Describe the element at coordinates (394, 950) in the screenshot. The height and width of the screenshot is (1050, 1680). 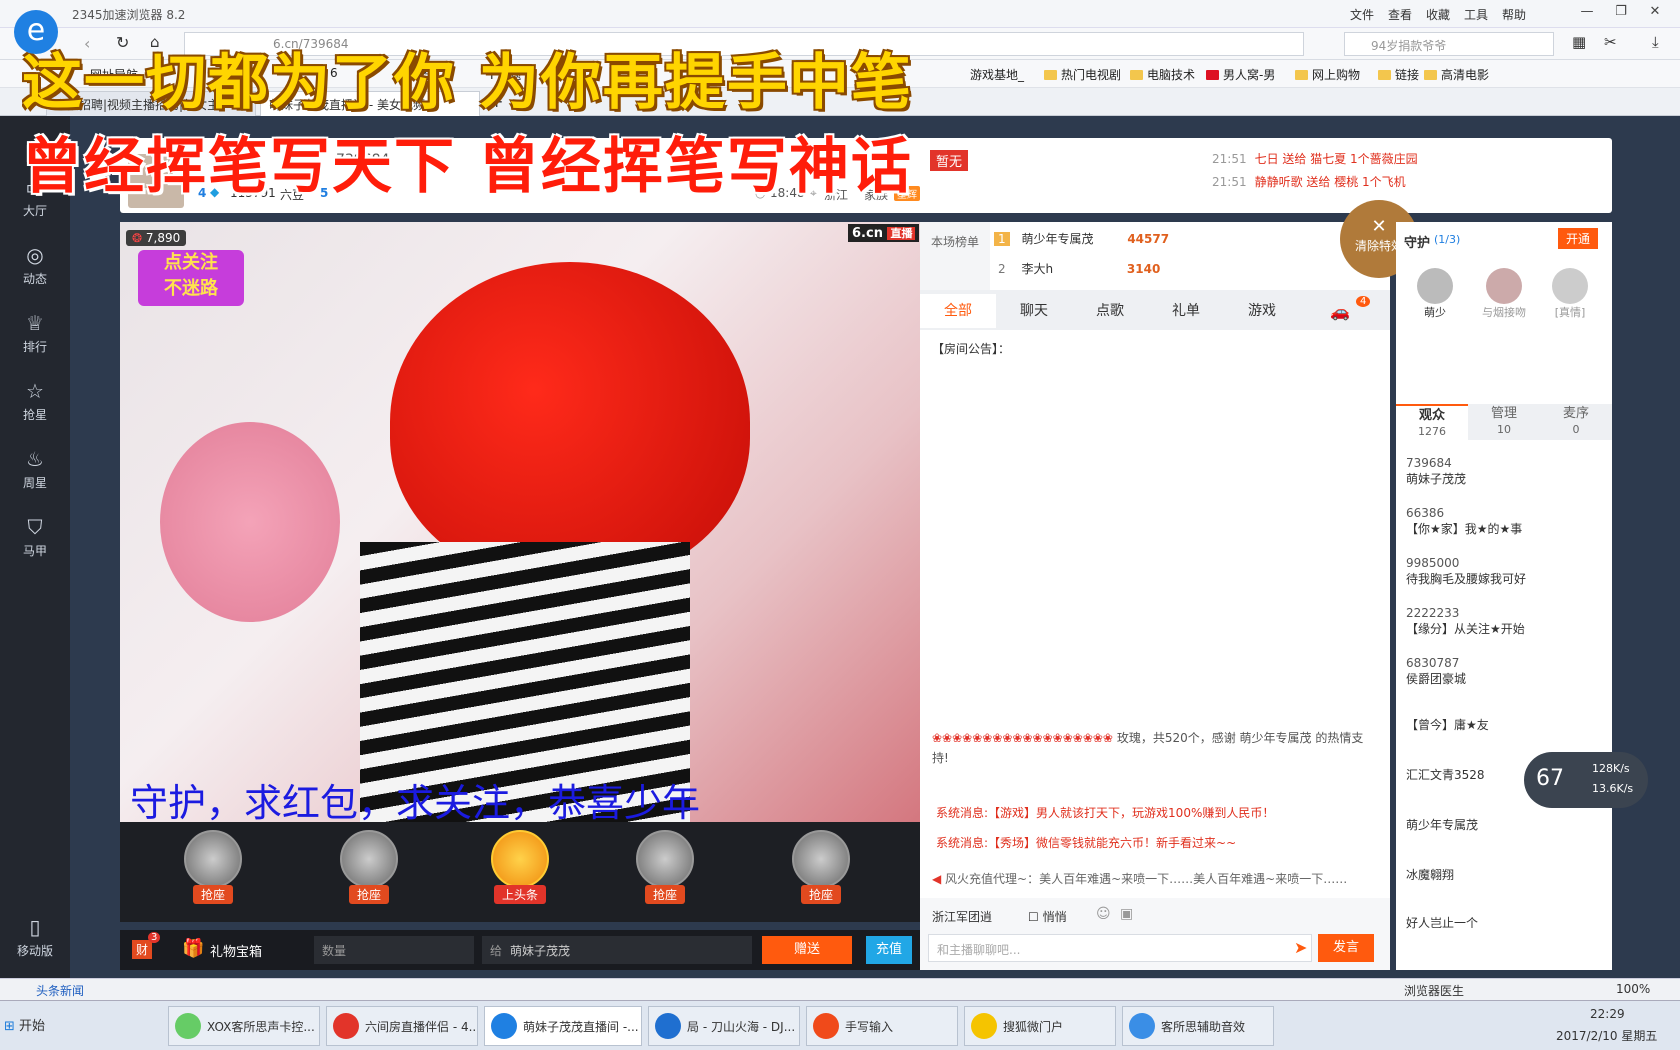
I see `quantity-input: 数量` at that location.